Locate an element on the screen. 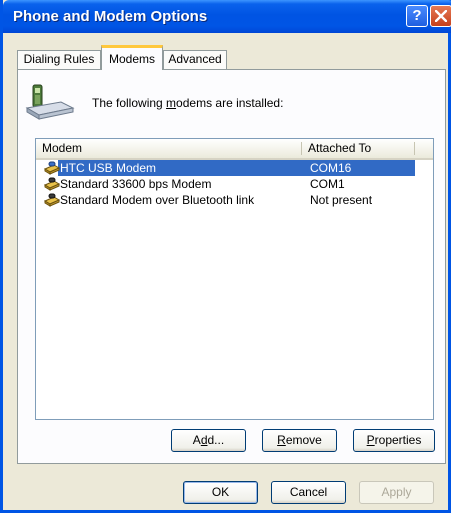  tab-advanced: Advanced is located at coordinates (195, 59).